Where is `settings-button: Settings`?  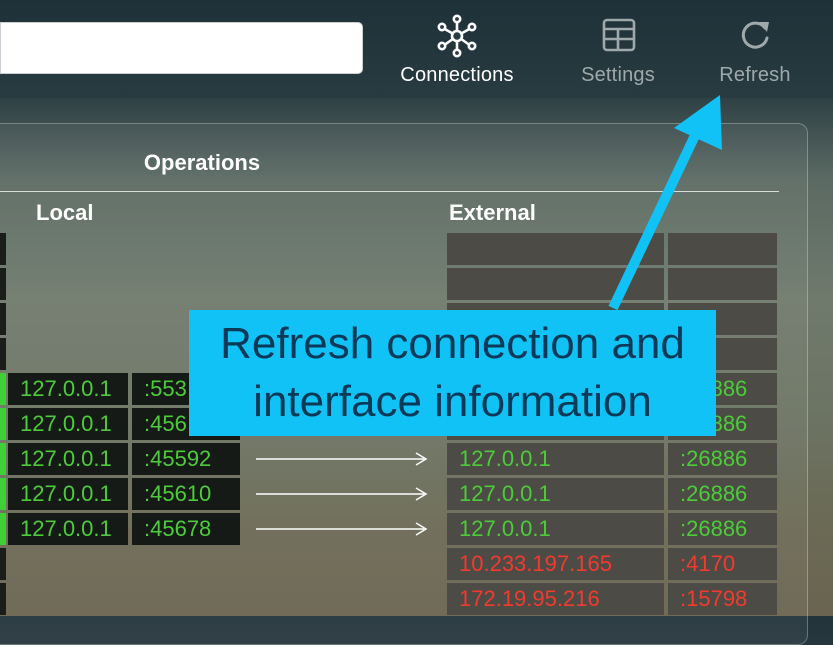 settings-button: Settings is located at coordinates (618, 50).